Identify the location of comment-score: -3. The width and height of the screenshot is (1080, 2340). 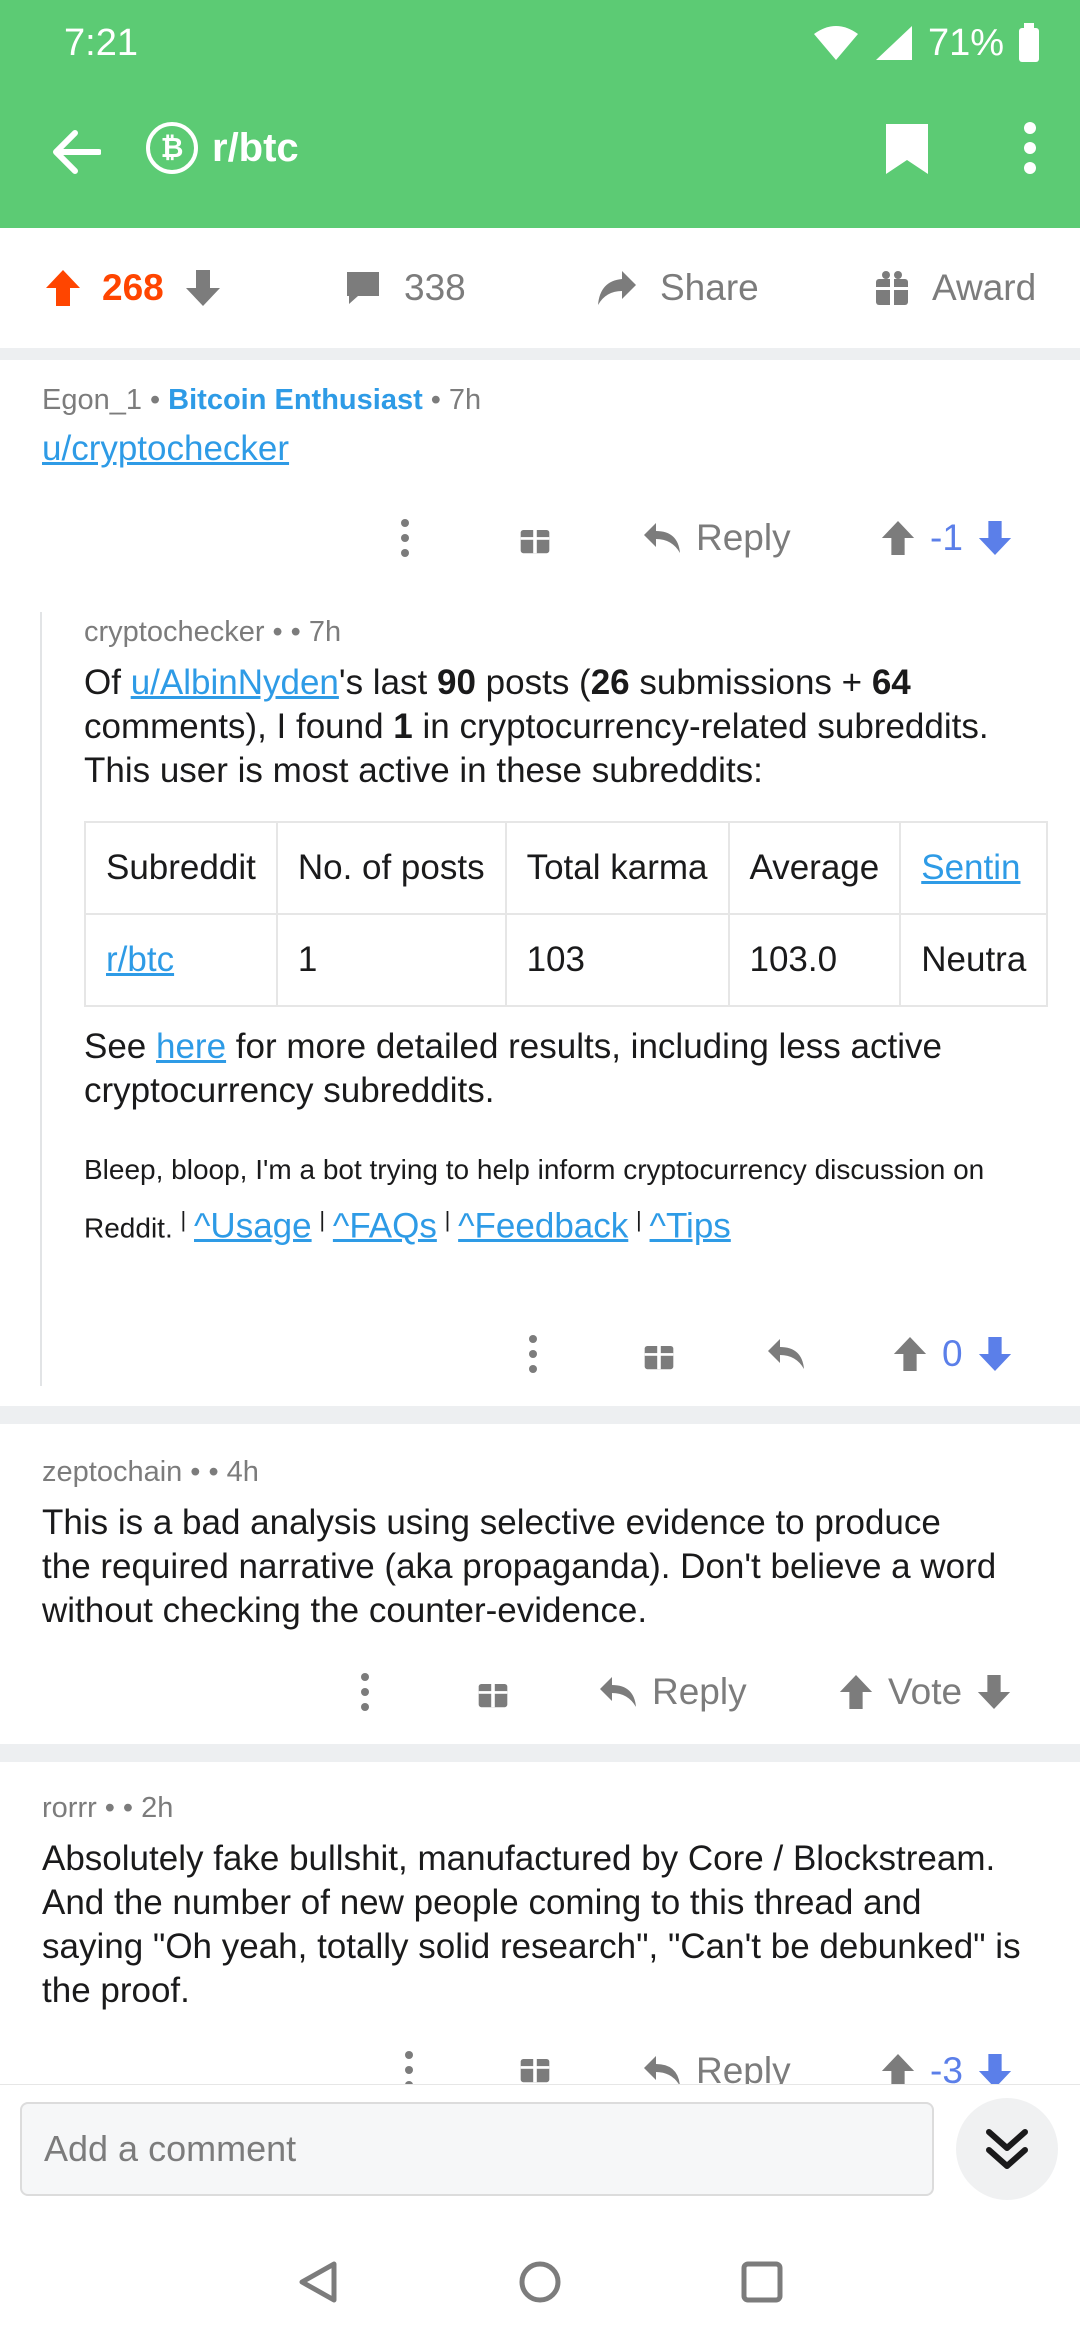
(946, 2067).